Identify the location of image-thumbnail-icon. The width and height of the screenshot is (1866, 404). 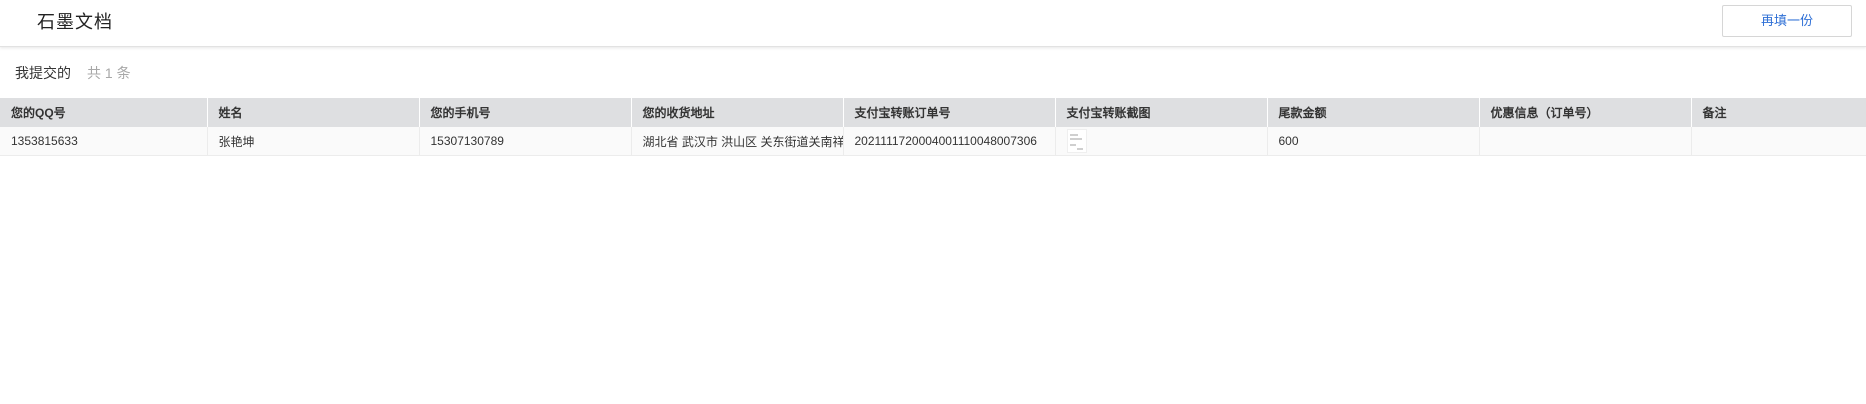
(1076, 141).